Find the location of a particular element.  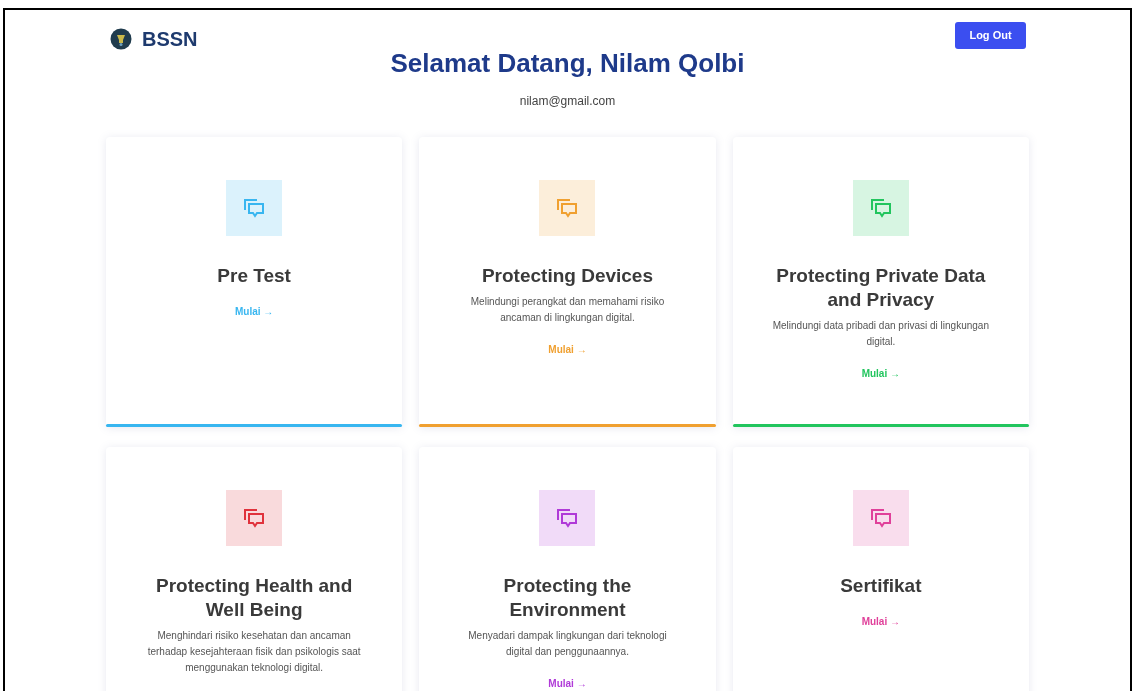

card-description: Melindungi data pribadi dan privasi di lingkungan digital. is located at coordinates (880, 334).